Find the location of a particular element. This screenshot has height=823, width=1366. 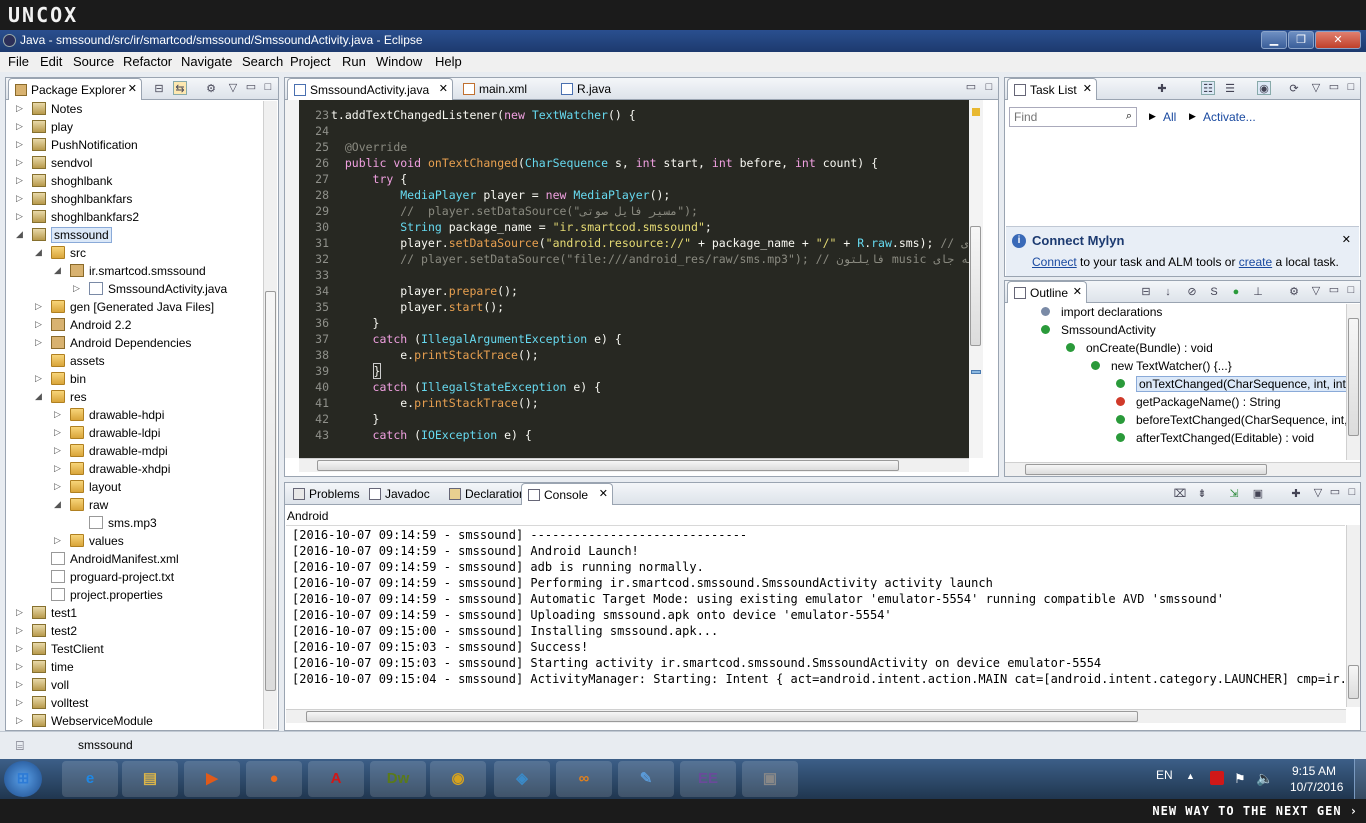

tree-item: ▷ drawable-mdpi is located at coordinates (134, 451).